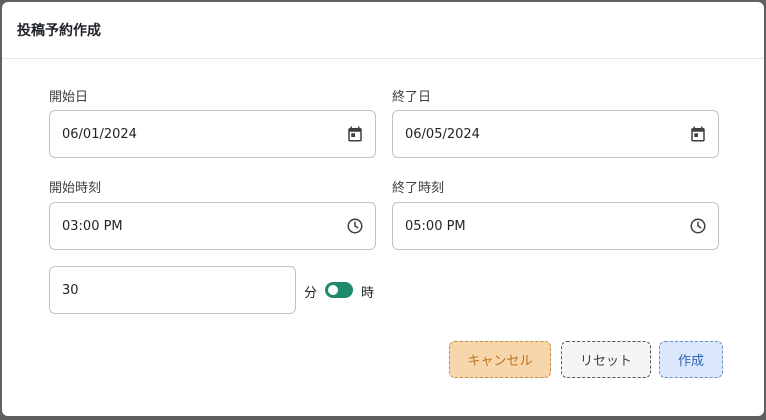 This screenshot has width=766, height=420. Describe the element at coordinates (339, 290) in the screenshot. I see `unit-toggle` at that location.